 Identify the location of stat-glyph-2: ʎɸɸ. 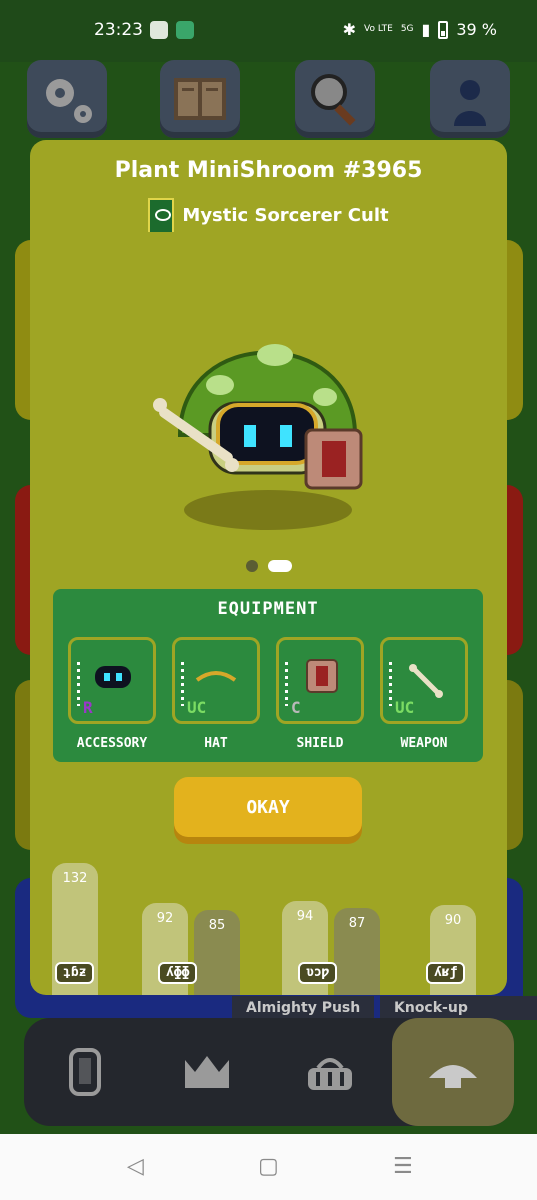
(178, 973).